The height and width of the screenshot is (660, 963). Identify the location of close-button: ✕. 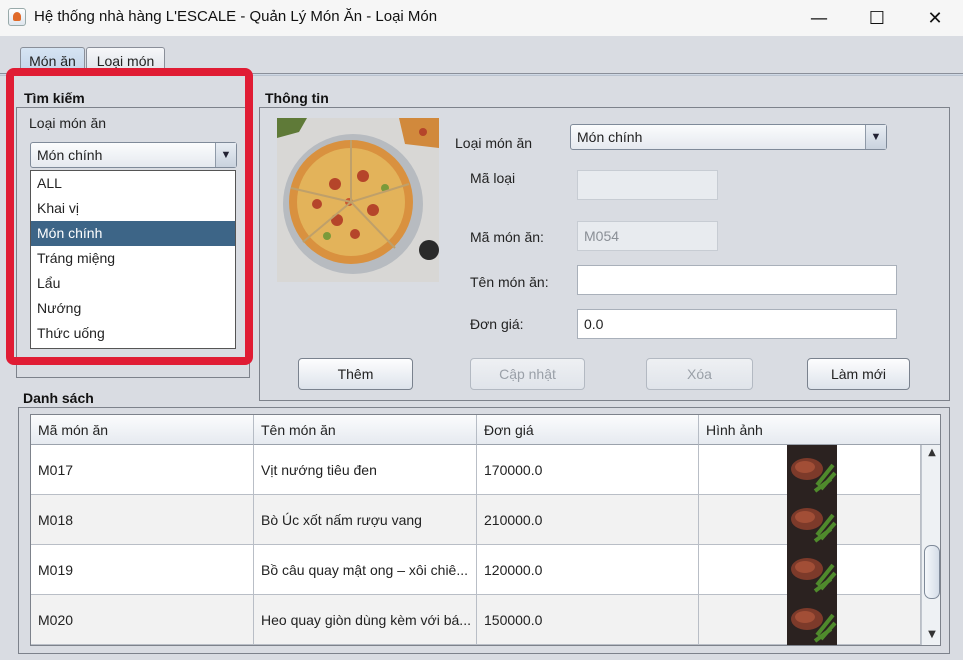
(934, 18).